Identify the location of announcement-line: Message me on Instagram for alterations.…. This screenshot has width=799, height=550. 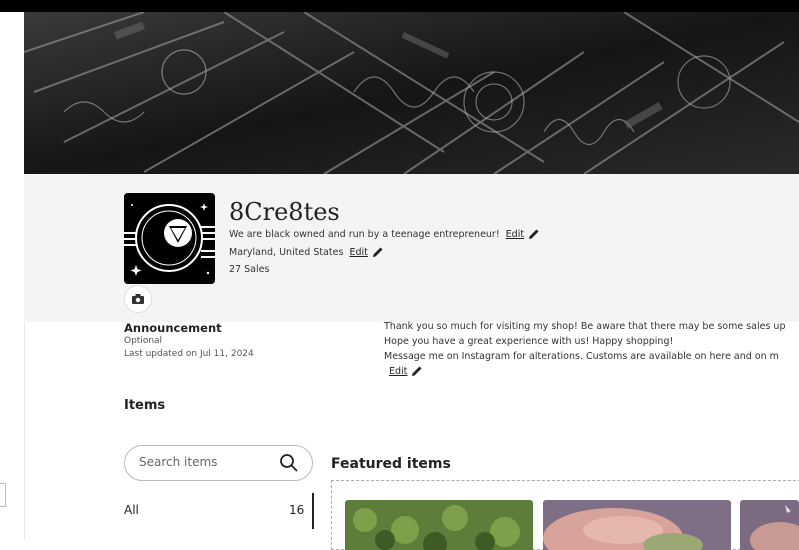
(581, 356).